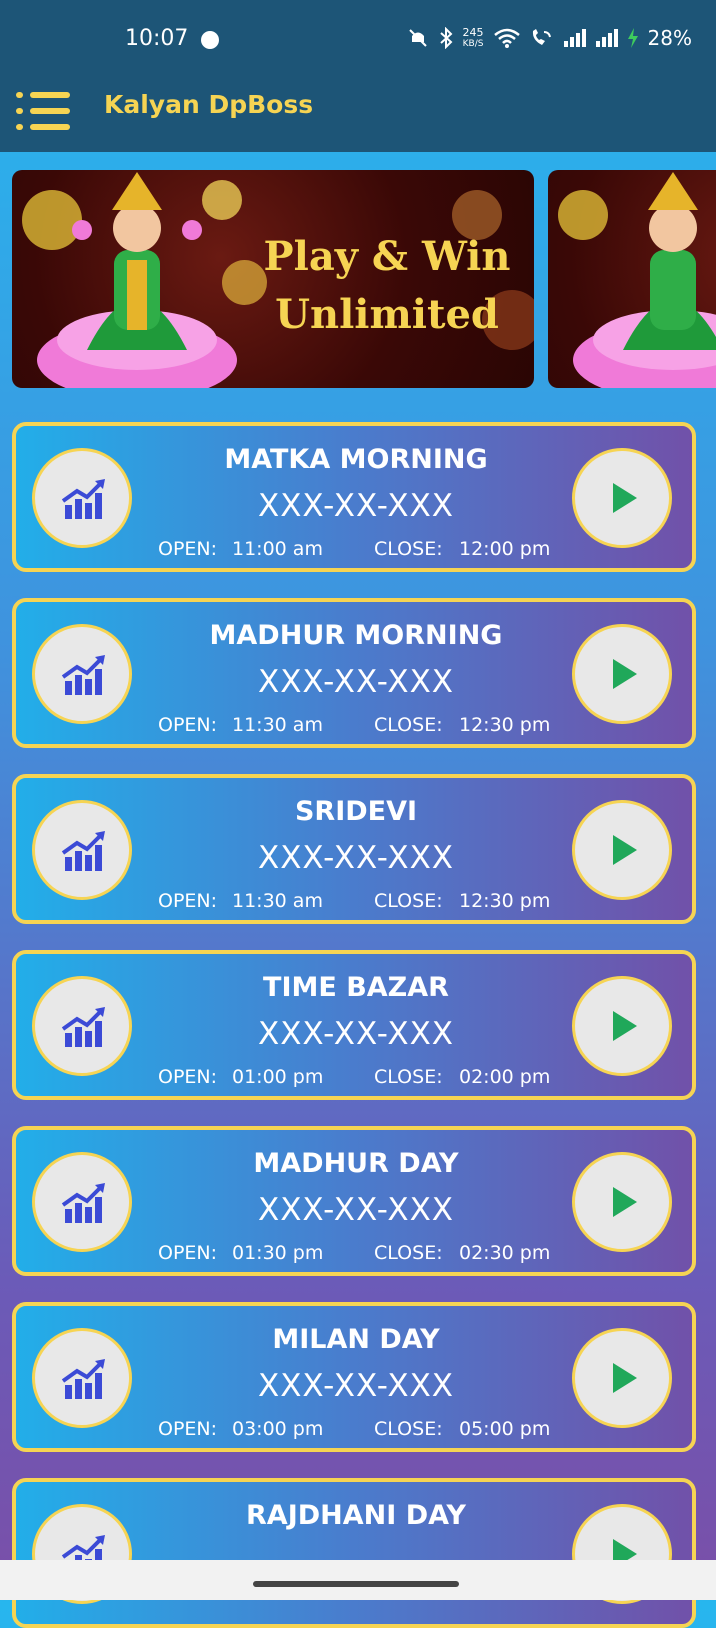 The image size is (716, 1628). What do you see at coordinates (505, 1253) in the screenshot?
I see `close-time: 02:30 pm` at bounding box center [505, 1253].